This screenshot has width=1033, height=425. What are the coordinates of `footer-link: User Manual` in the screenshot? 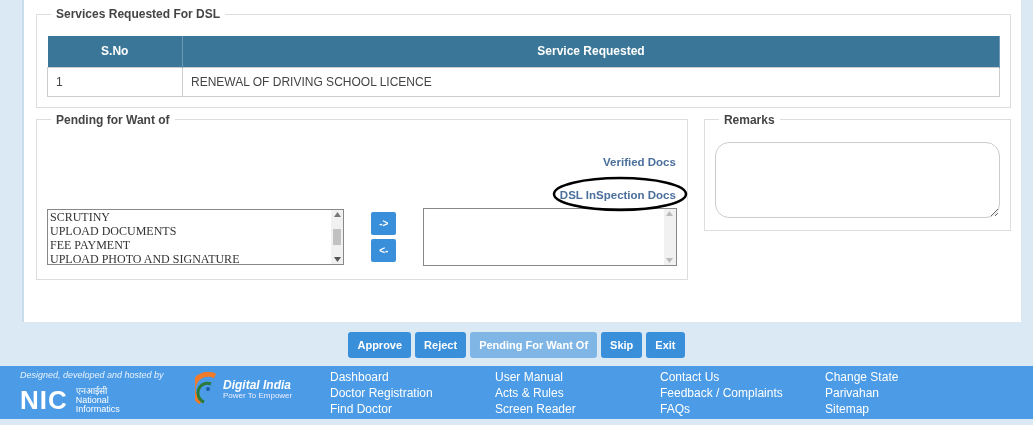 It's located at (577, 377).